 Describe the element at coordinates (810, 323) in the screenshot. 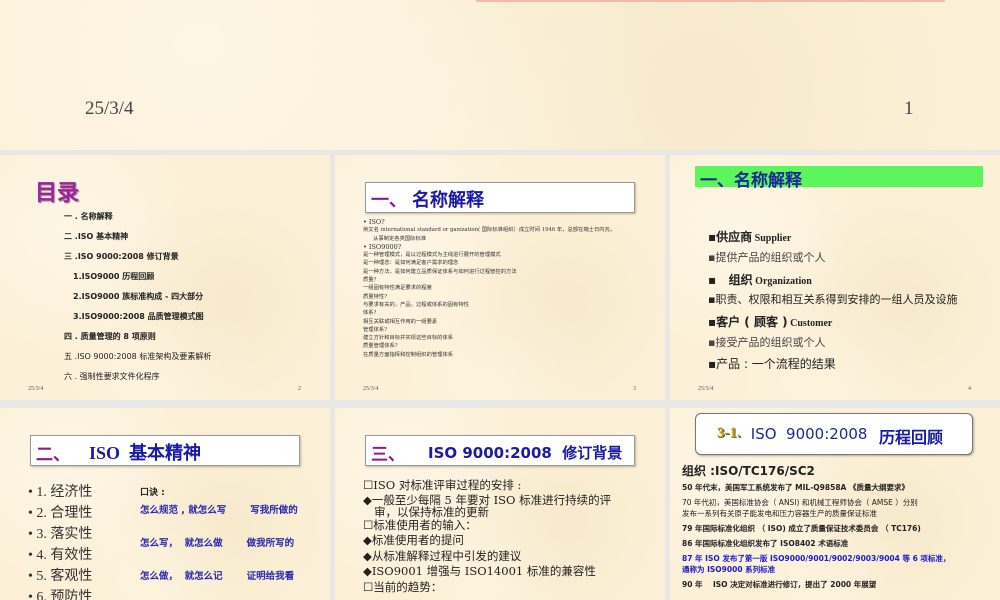

I see `term-en: Customer` at that location.